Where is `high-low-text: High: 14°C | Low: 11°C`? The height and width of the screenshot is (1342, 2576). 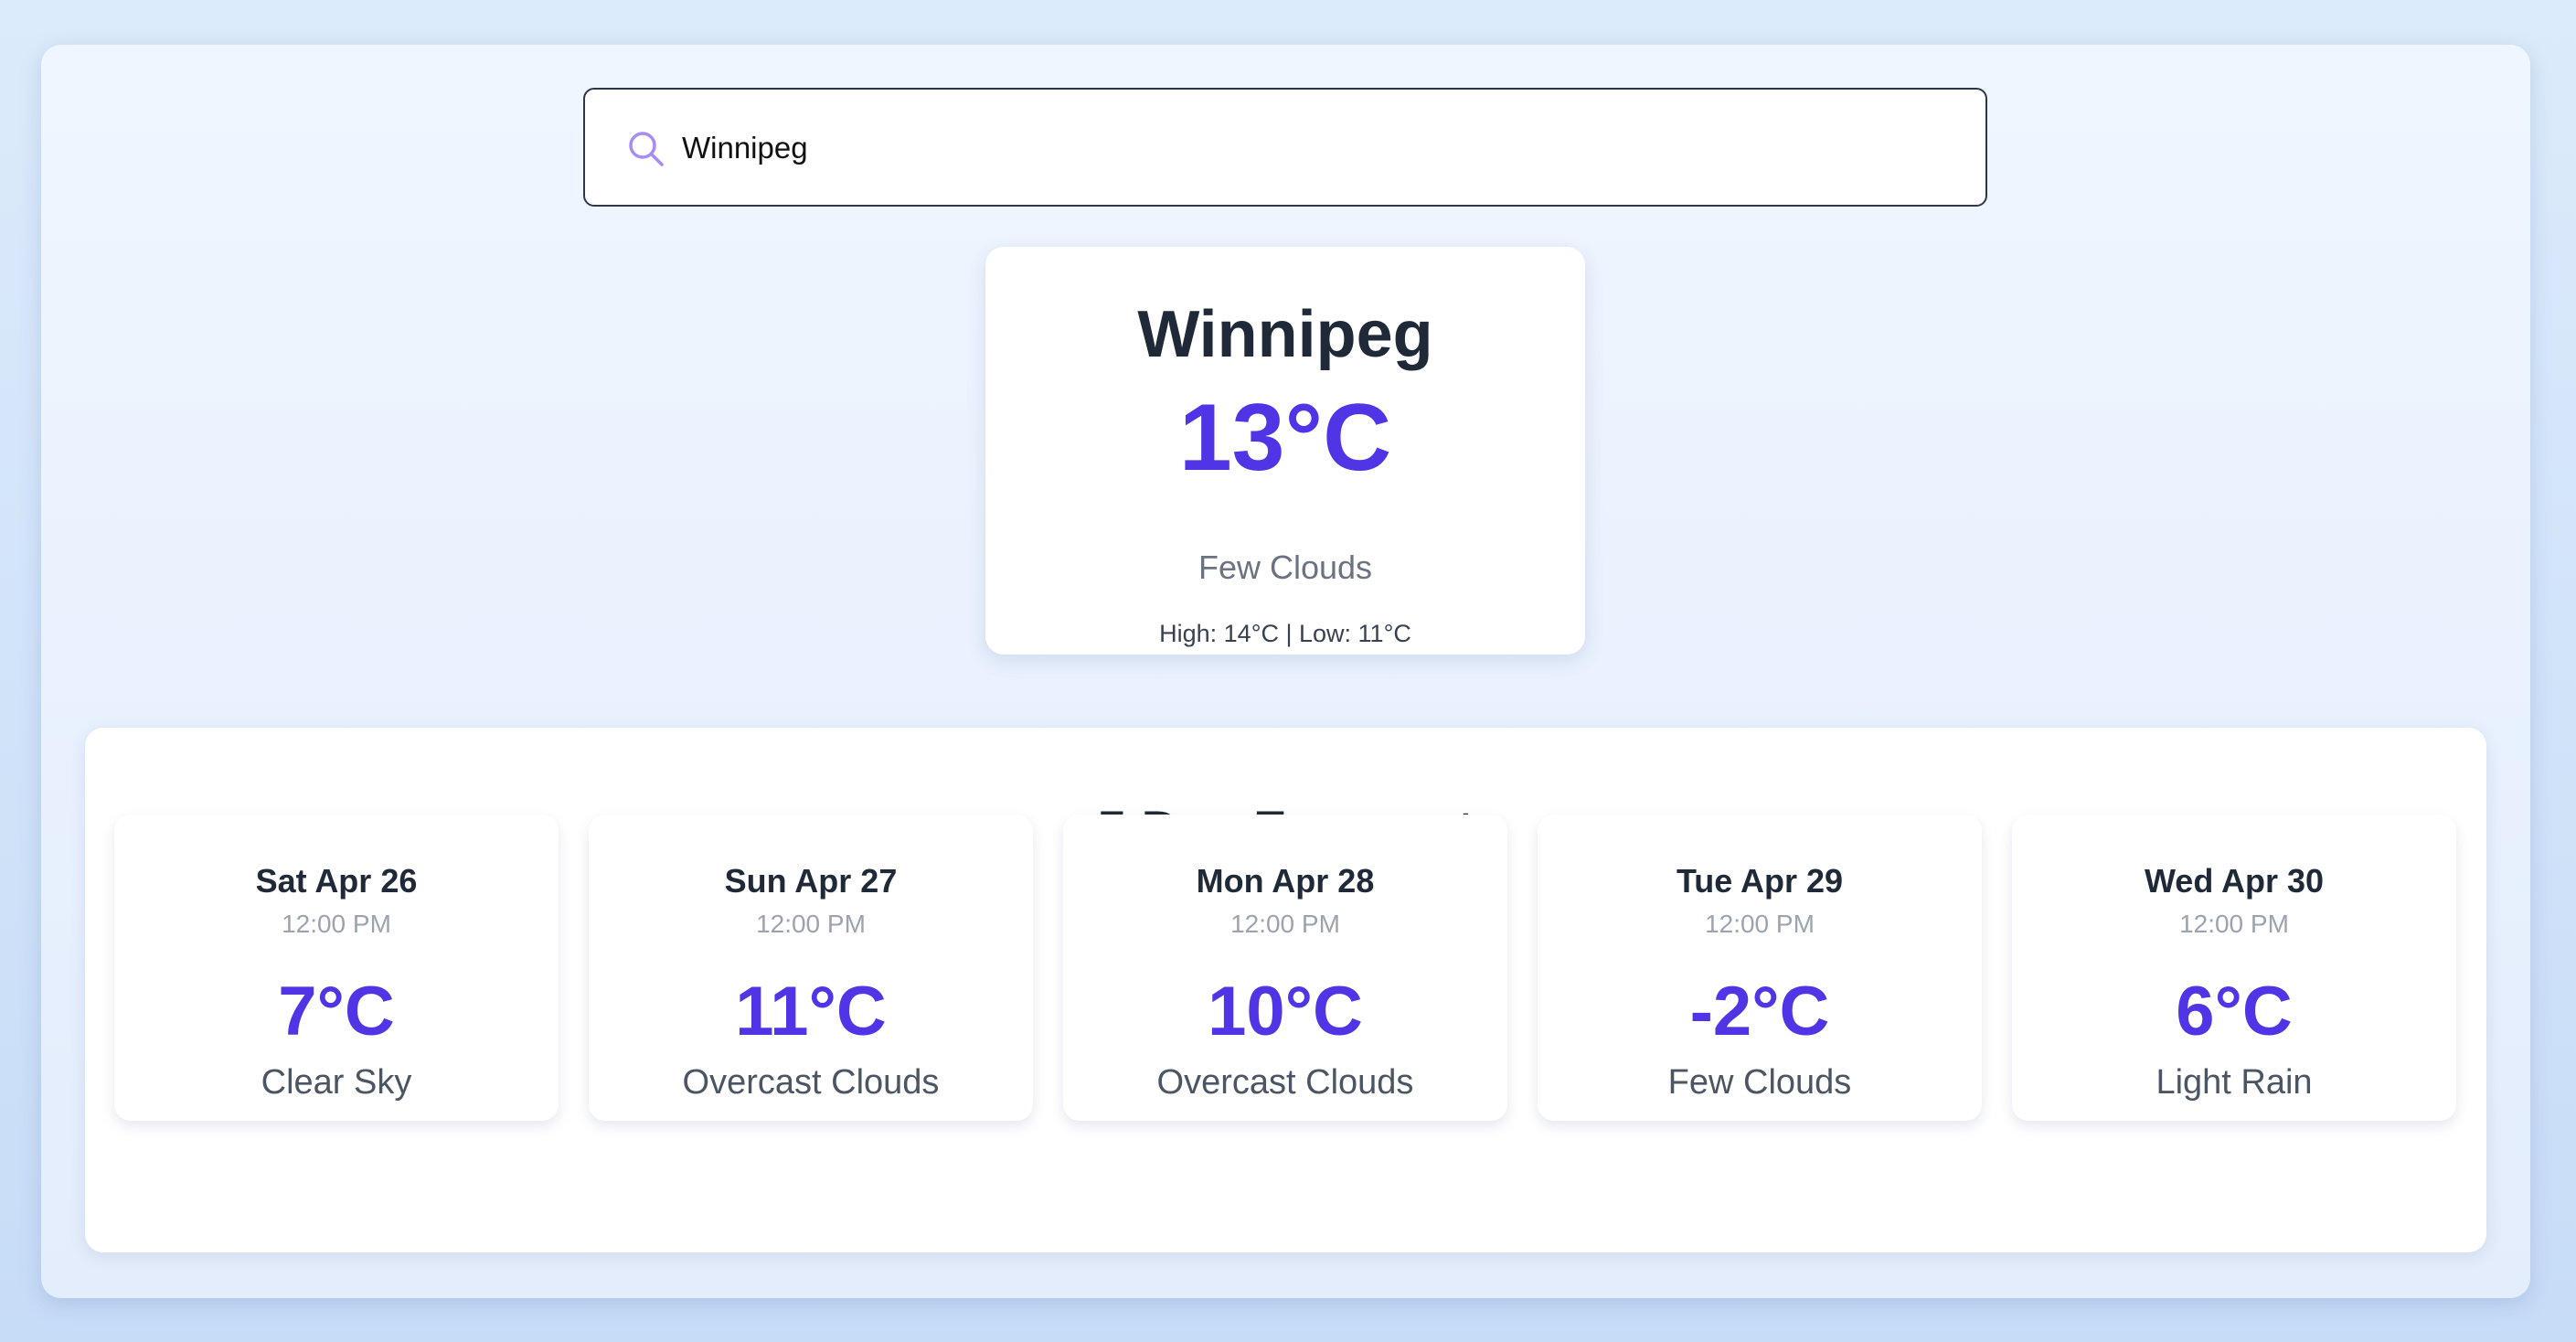 high-low-text: High: 14°C | Low: 11°C is located at coordinates (1285, 634).